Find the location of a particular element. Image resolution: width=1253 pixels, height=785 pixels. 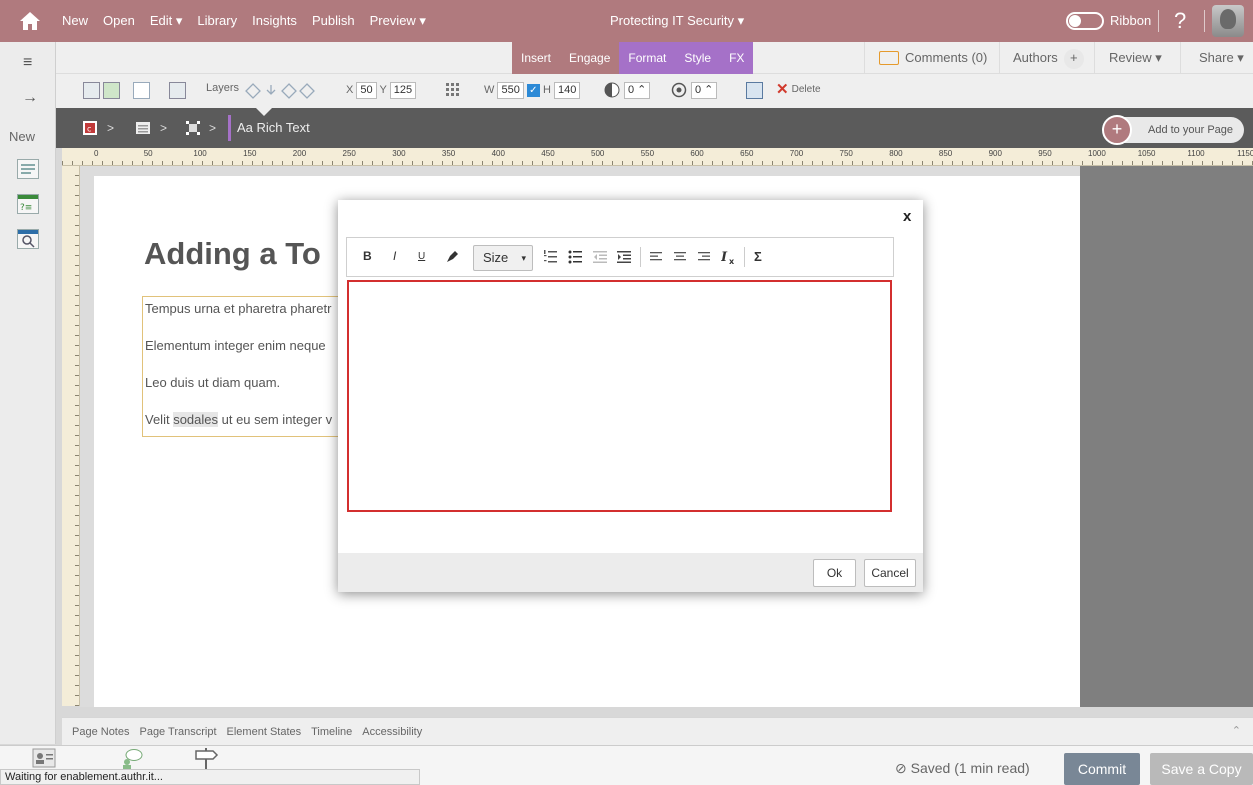

tab-page-transcript: Page Transcript is located at coordinates (177, 732).